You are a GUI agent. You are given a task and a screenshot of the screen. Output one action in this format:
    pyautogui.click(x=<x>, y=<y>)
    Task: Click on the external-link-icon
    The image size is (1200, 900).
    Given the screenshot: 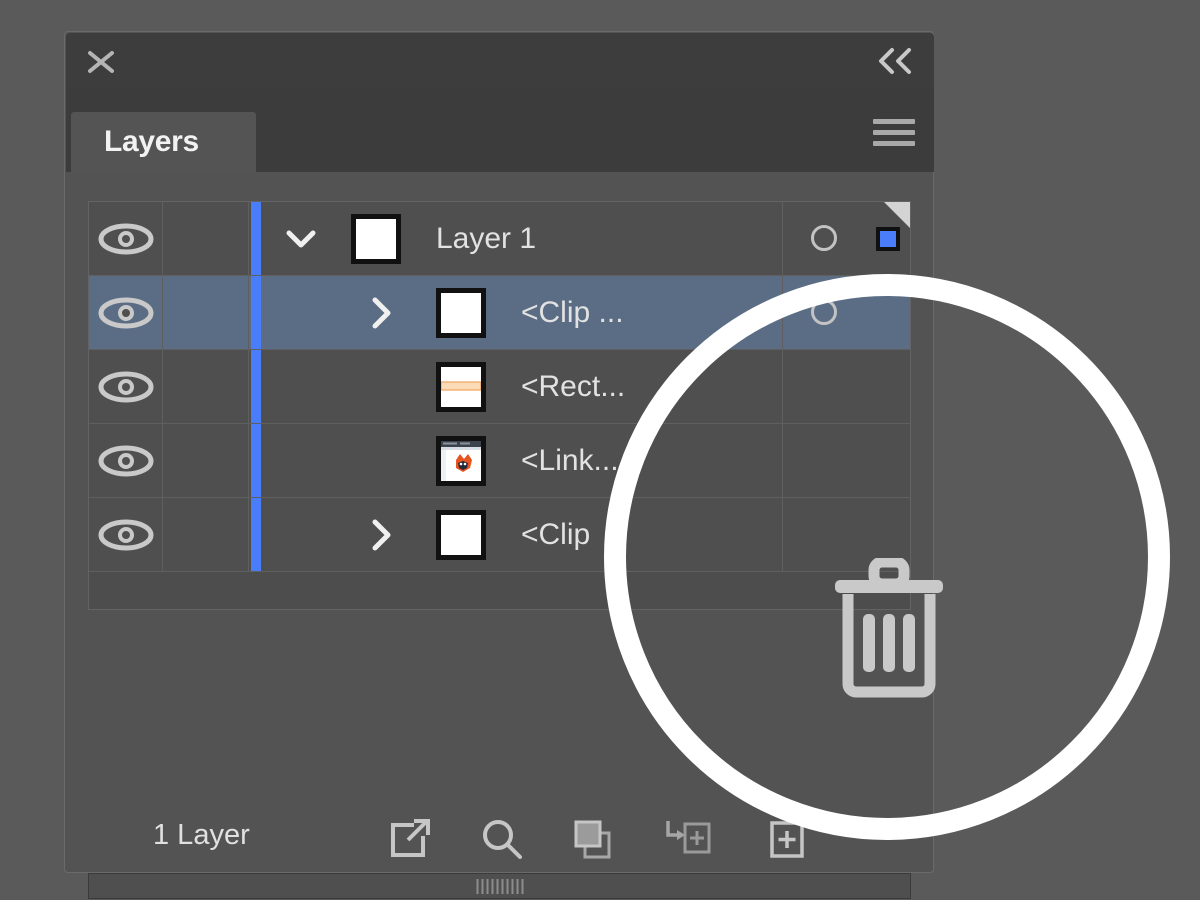 What is the action you would take?
    pyautogui.click(x=410, y=838)
    